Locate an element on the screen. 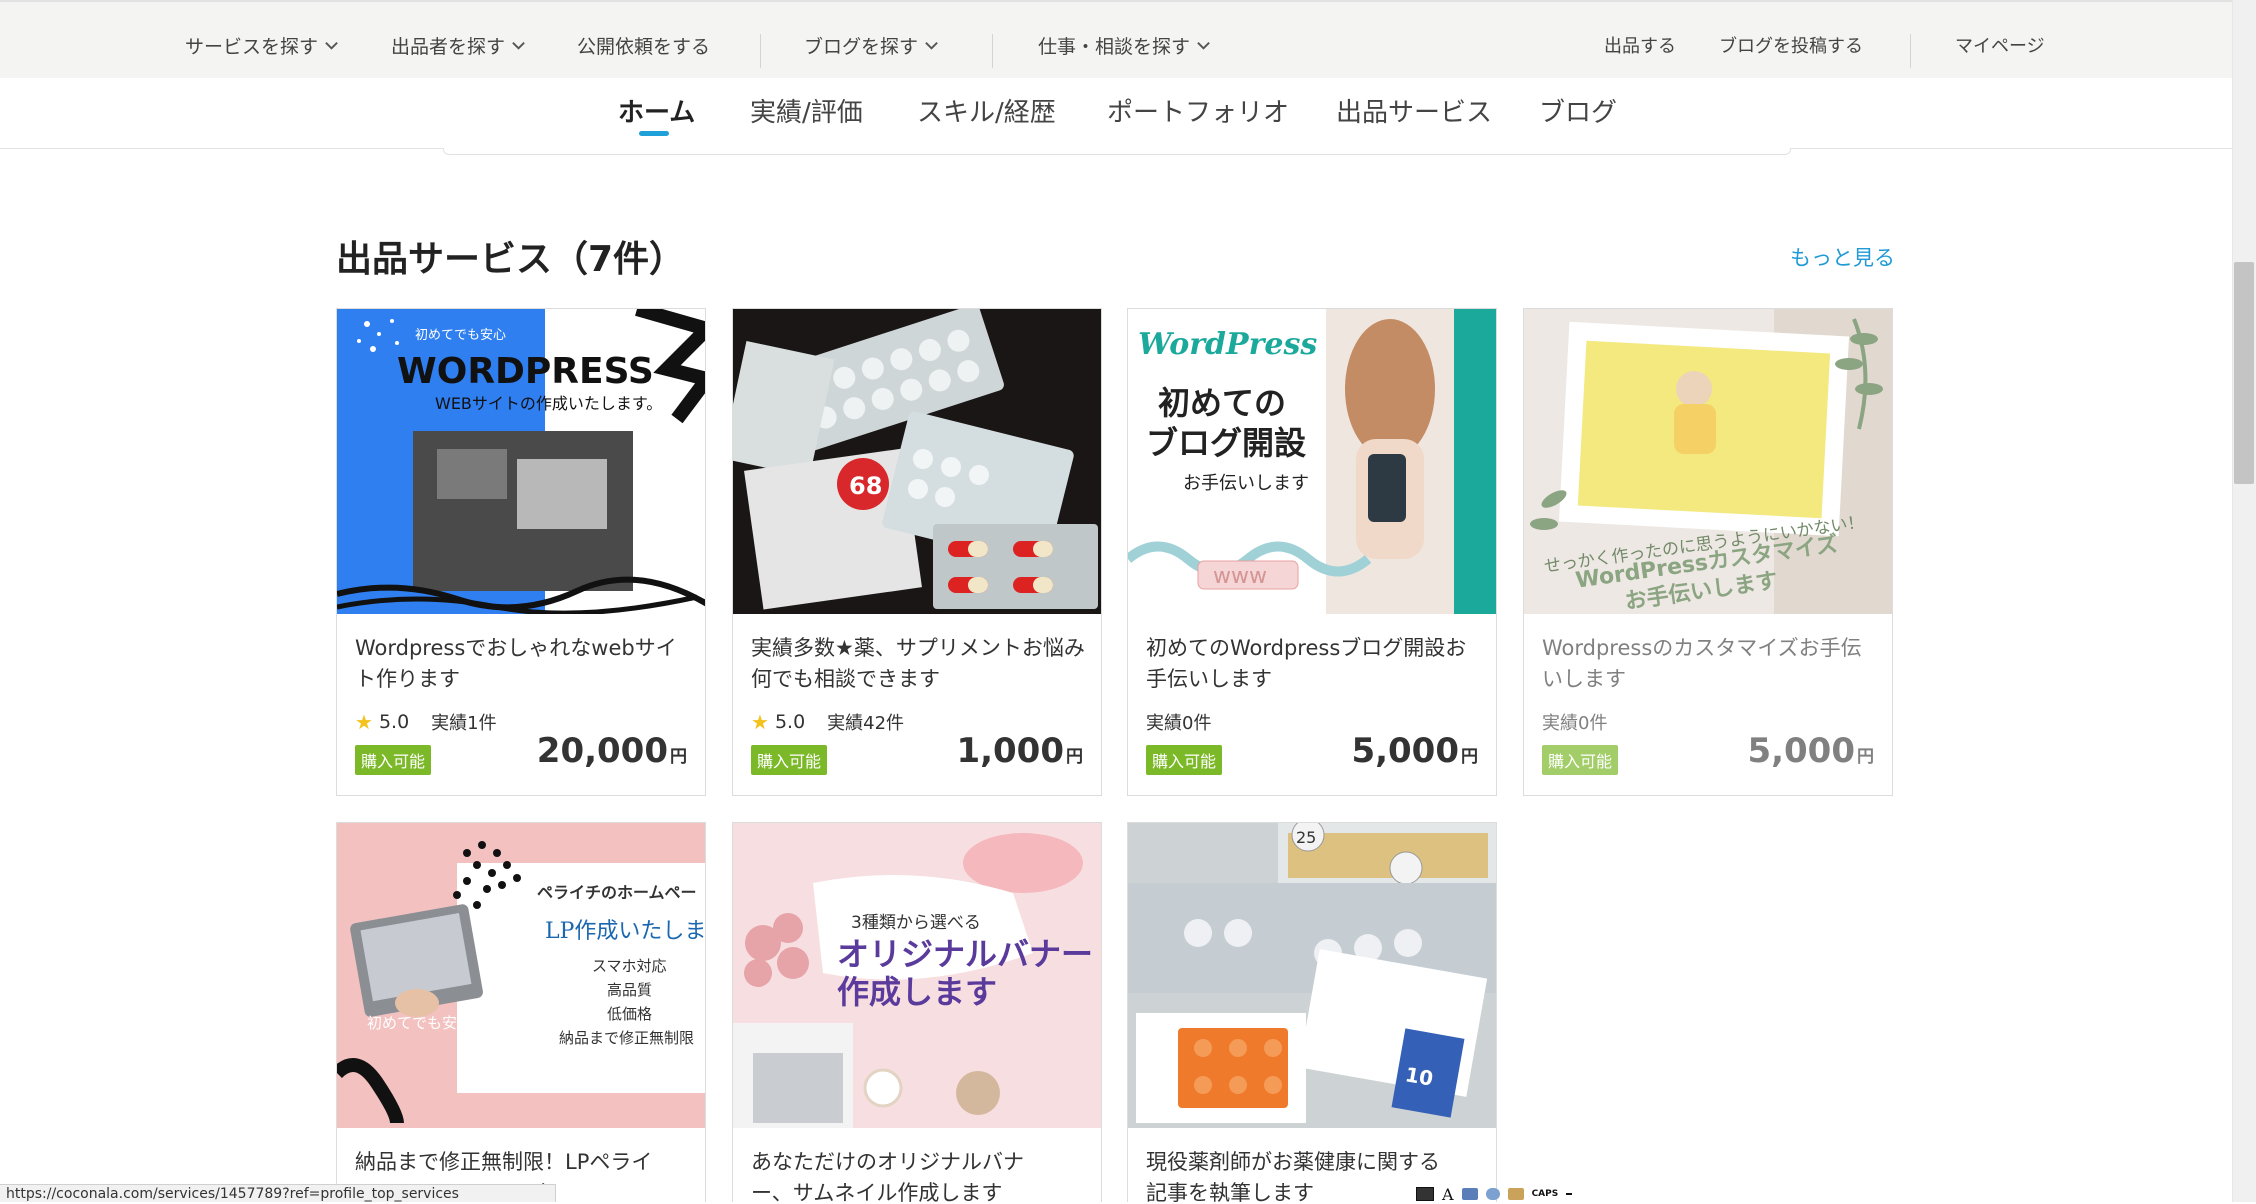 The image size is (2256, 1204). service-title: 実績多数★薬、サプリメントお悩み何でも相談できます is located at coordinates (918, 664).